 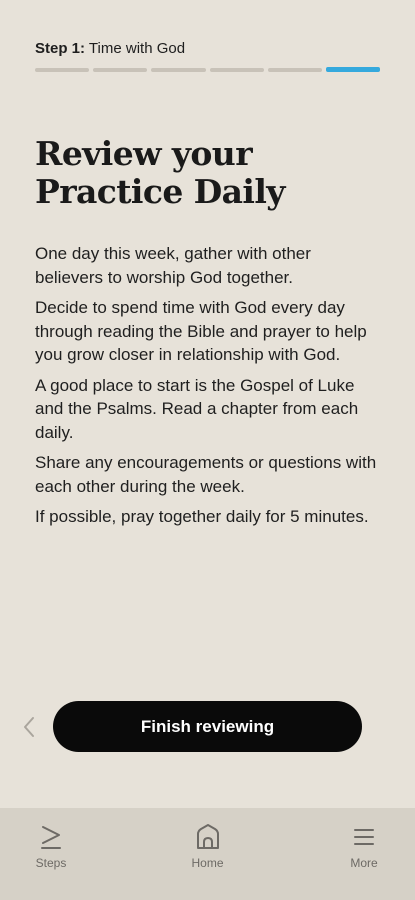 I want to click on step-progress-bar, so click(x=208, y=70).